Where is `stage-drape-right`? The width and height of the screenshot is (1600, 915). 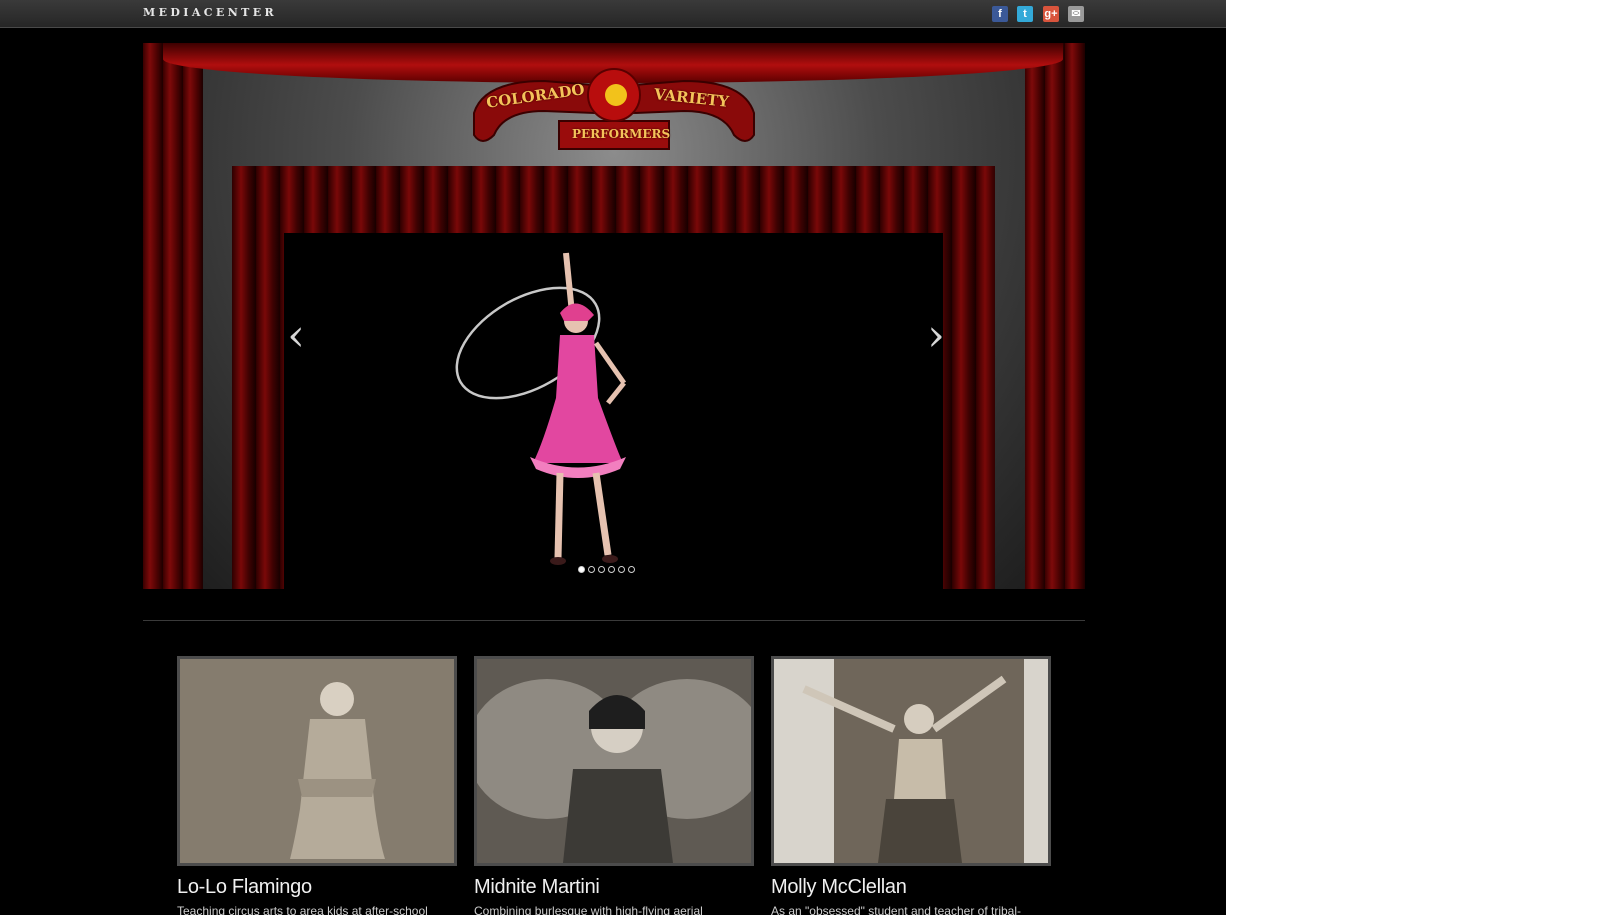 stage-drape-right is located at coordinates (1055, 316).